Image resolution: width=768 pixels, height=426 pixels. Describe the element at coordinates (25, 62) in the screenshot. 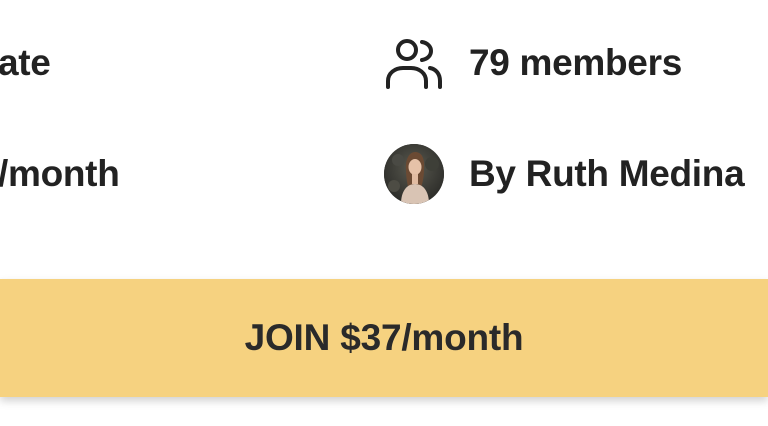

I see `privacy-label: ate` at that location.